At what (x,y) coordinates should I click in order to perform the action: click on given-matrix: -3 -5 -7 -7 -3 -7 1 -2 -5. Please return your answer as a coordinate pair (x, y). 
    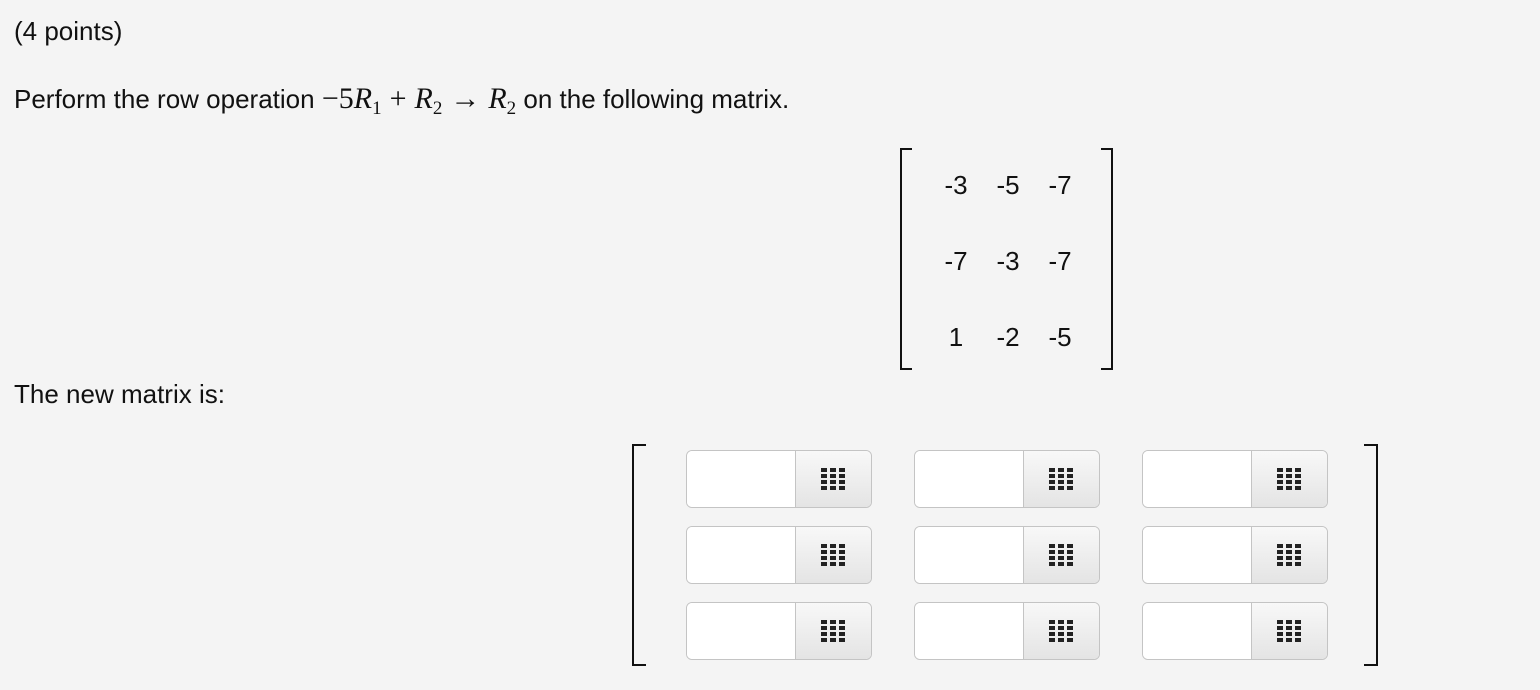
    Looking at the image, I should click on (1006, 259).